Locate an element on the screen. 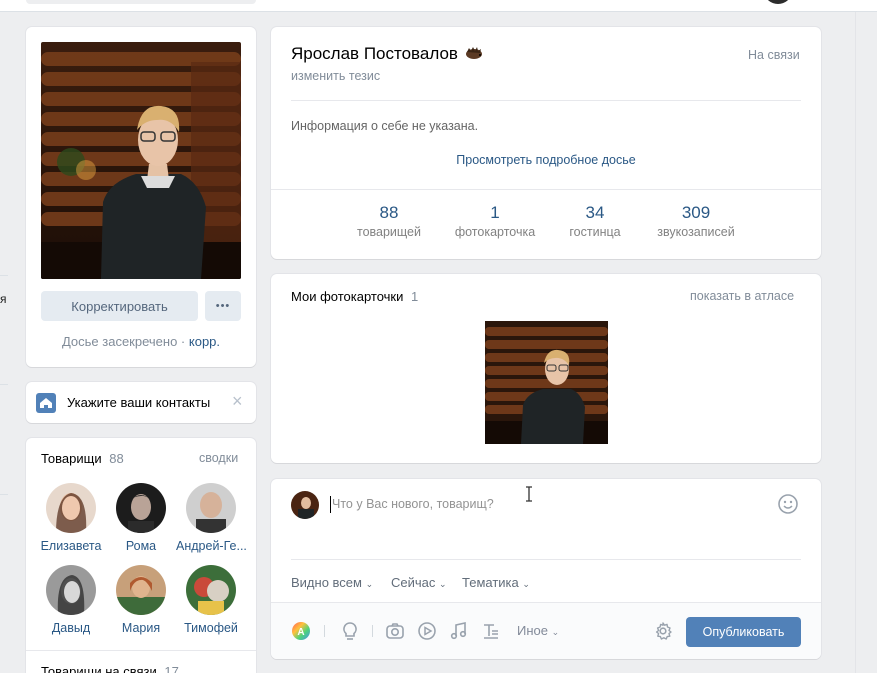  friend-name: Тимофей is located at coordinates (211, 628).